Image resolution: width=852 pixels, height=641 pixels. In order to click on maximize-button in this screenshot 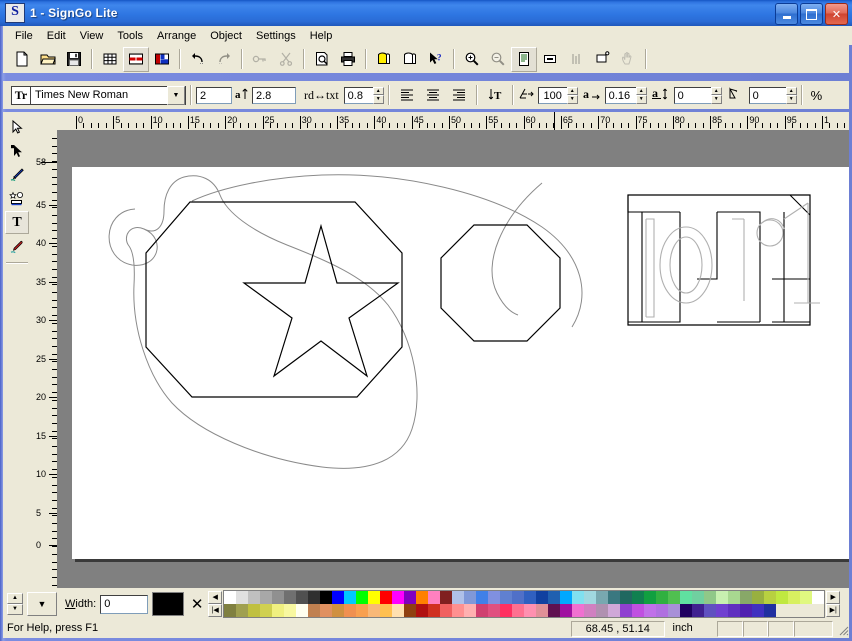, I will do `click(811, 14)`.